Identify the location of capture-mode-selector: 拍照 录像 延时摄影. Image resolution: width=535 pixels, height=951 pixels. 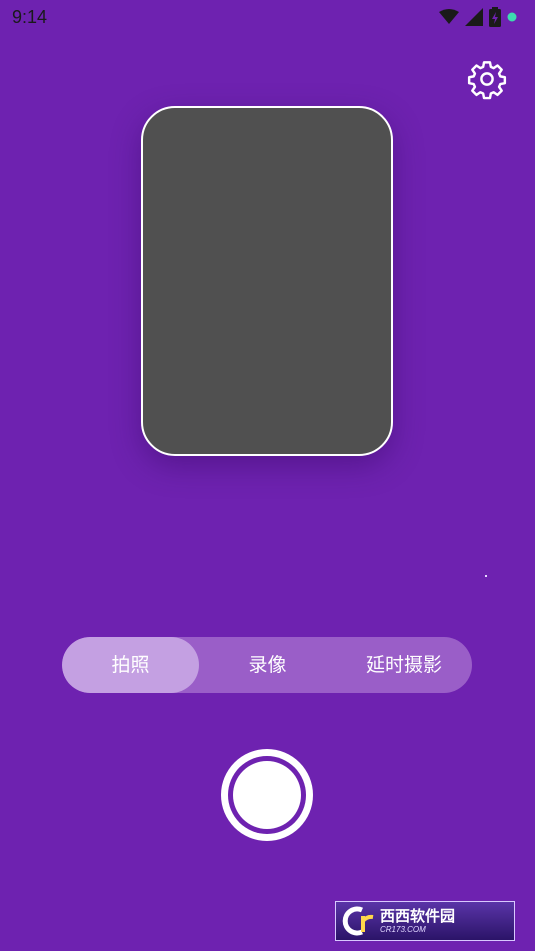
(267, 665).